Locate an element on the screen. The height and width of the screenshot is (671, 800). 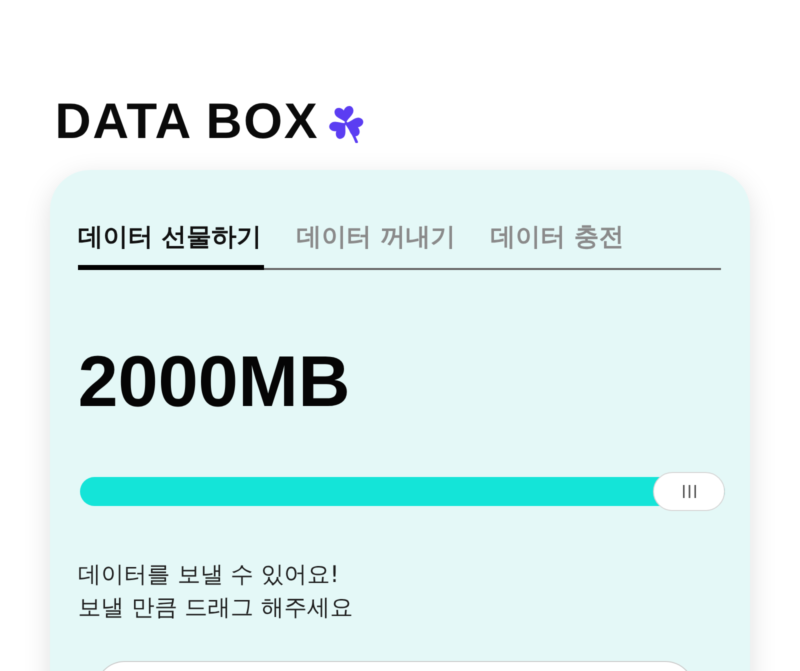
grip-icon is located at coordinates (689, 491).